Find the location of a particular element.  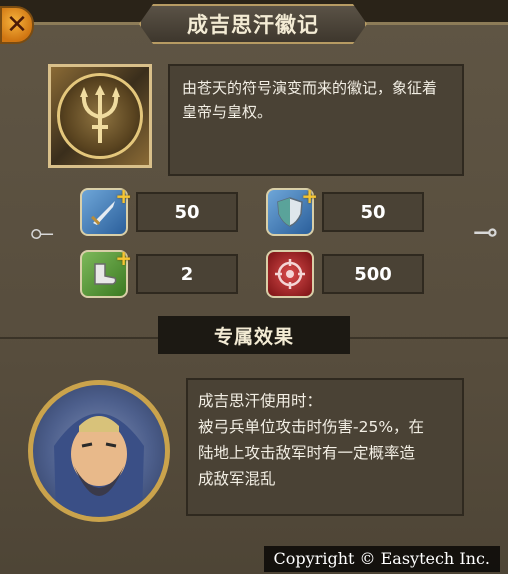

emblem-description-box: 由苍天的符号演变而来的徽记，象征着皇帝与皇权。 is located at coordinates (316, 120).